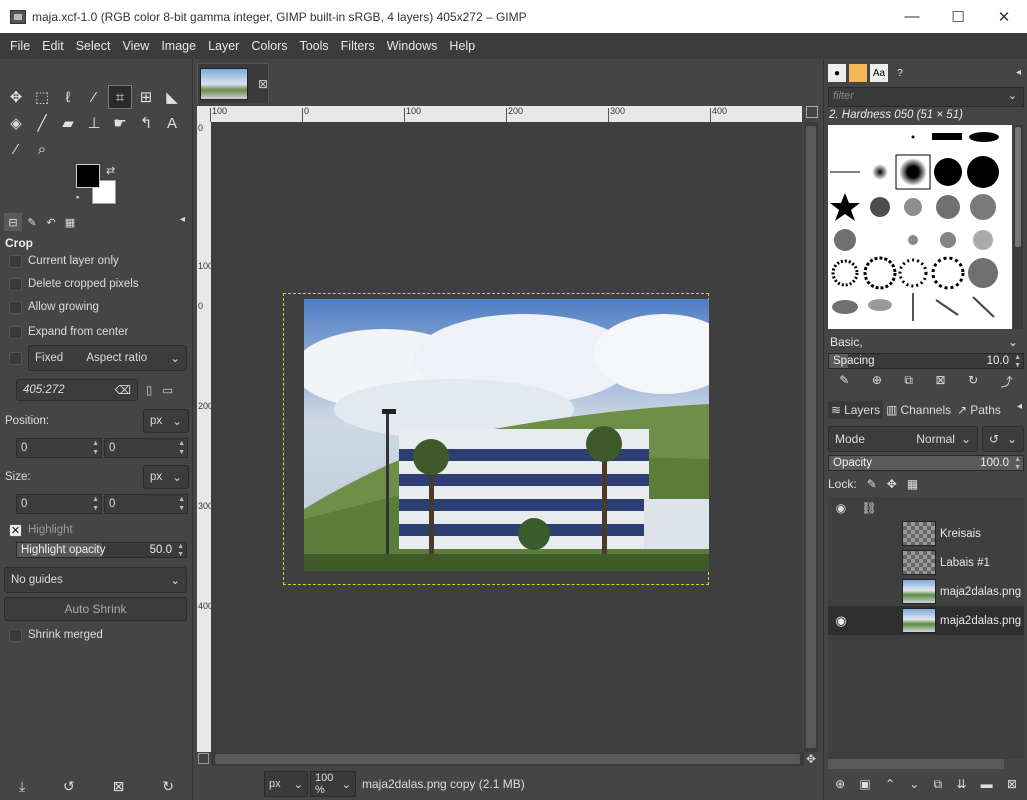 This screenshot has height=800, width=1027. What do you see at coordinates (204, 437) in the screenshot?
I see `vertical-ruler: 0 100 0 200 300 400` at bounding box center [204, 437].